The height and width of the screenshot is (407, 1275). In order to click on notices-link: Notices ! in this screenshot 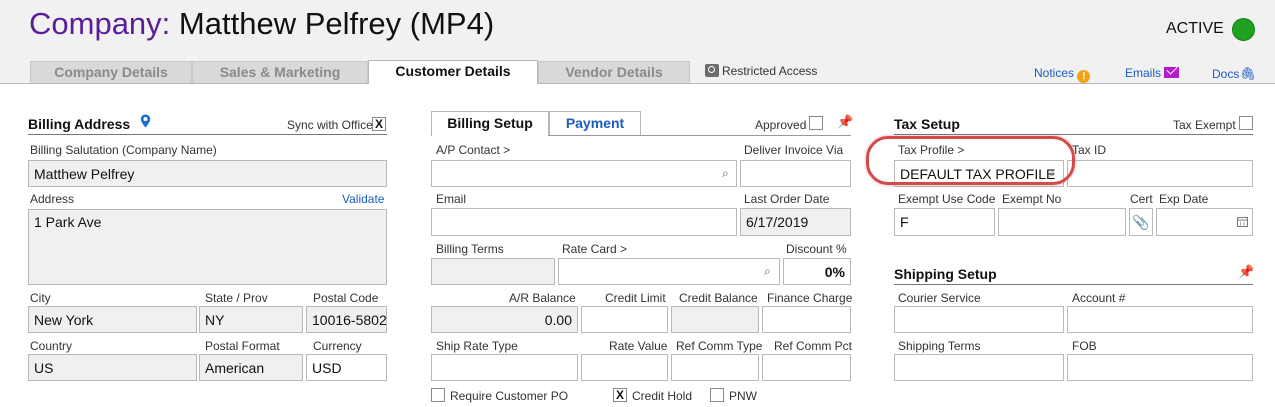, I will do `click(1062, 74)`.